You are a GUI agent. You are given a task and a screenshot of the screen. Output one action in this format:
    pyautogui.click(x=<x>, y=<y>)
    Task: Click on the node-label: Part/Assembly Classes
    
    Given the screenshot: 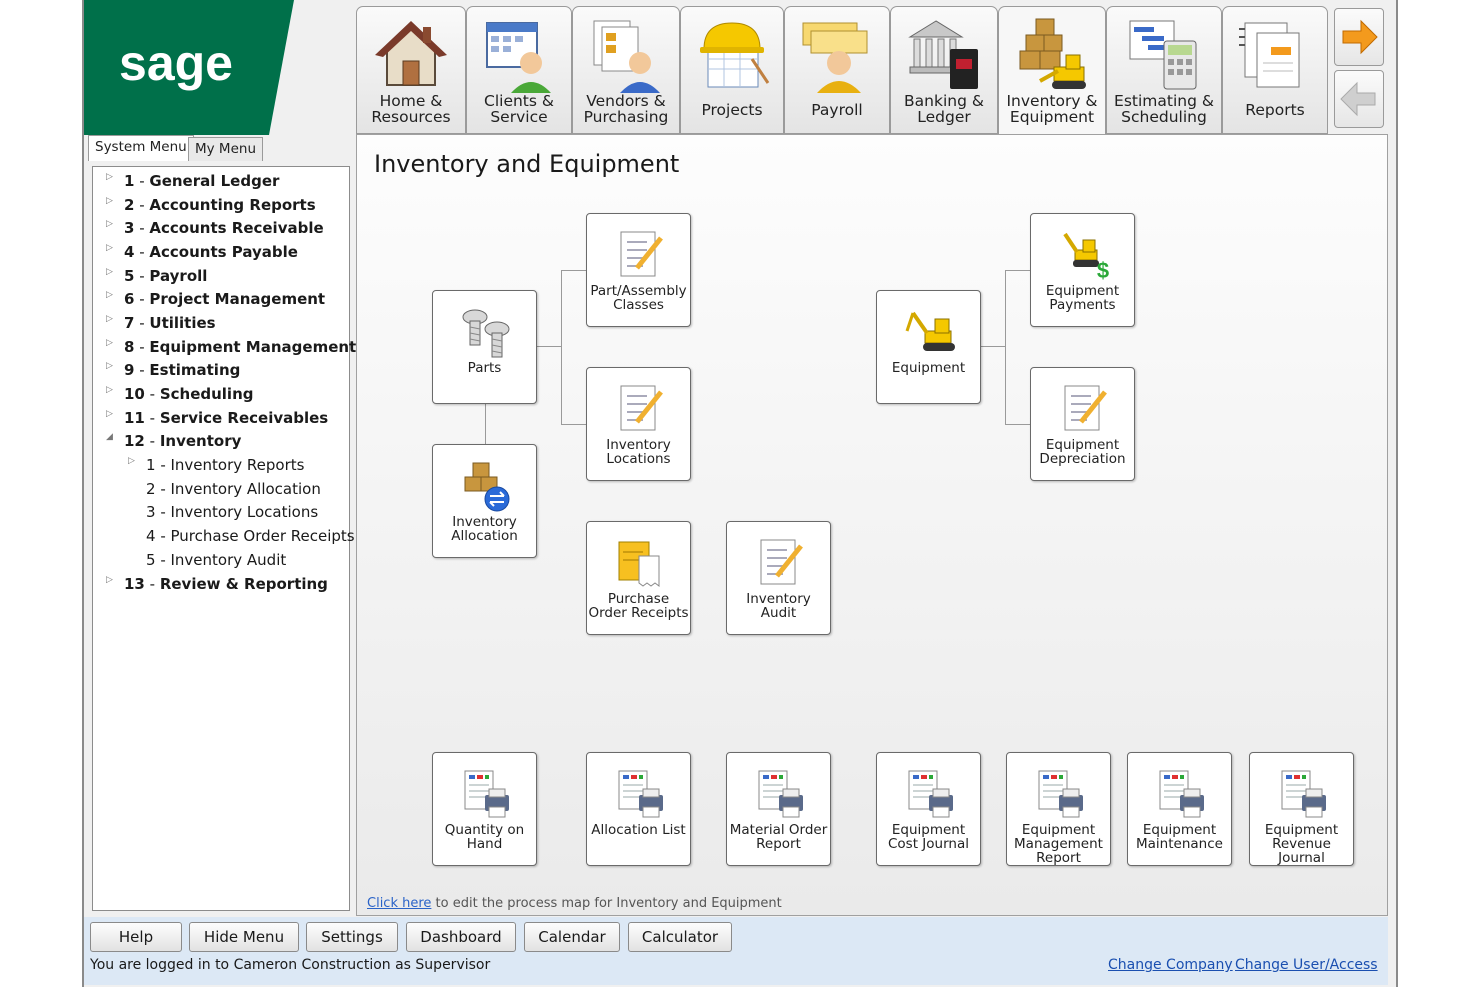 What is the action you would take?
    pyautogui.click(x=638, y=298)
    